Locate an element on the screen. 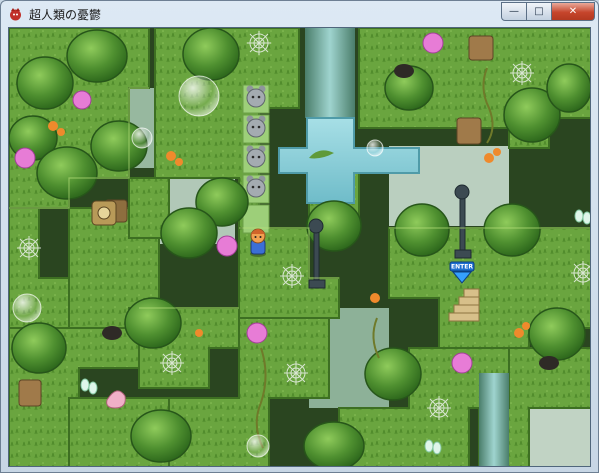 The width and height of the screenshot is (599, 473). player-character-sprite is located at coordinates (258, 242).